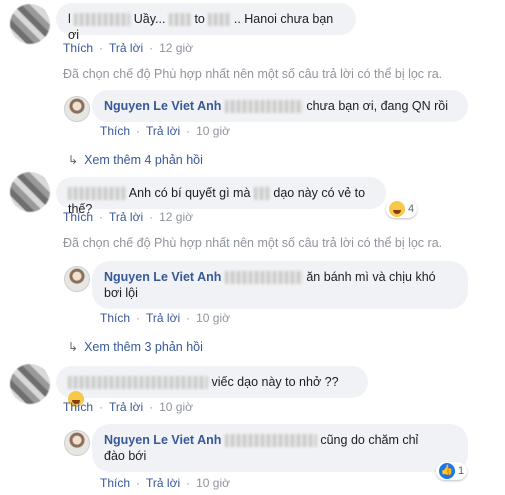 This screenshot has width=505, height=495. What do you see at coordinates (411, 209) in the screenshot?
I see `reaction-count: 4` at bounding box center [411, 209].